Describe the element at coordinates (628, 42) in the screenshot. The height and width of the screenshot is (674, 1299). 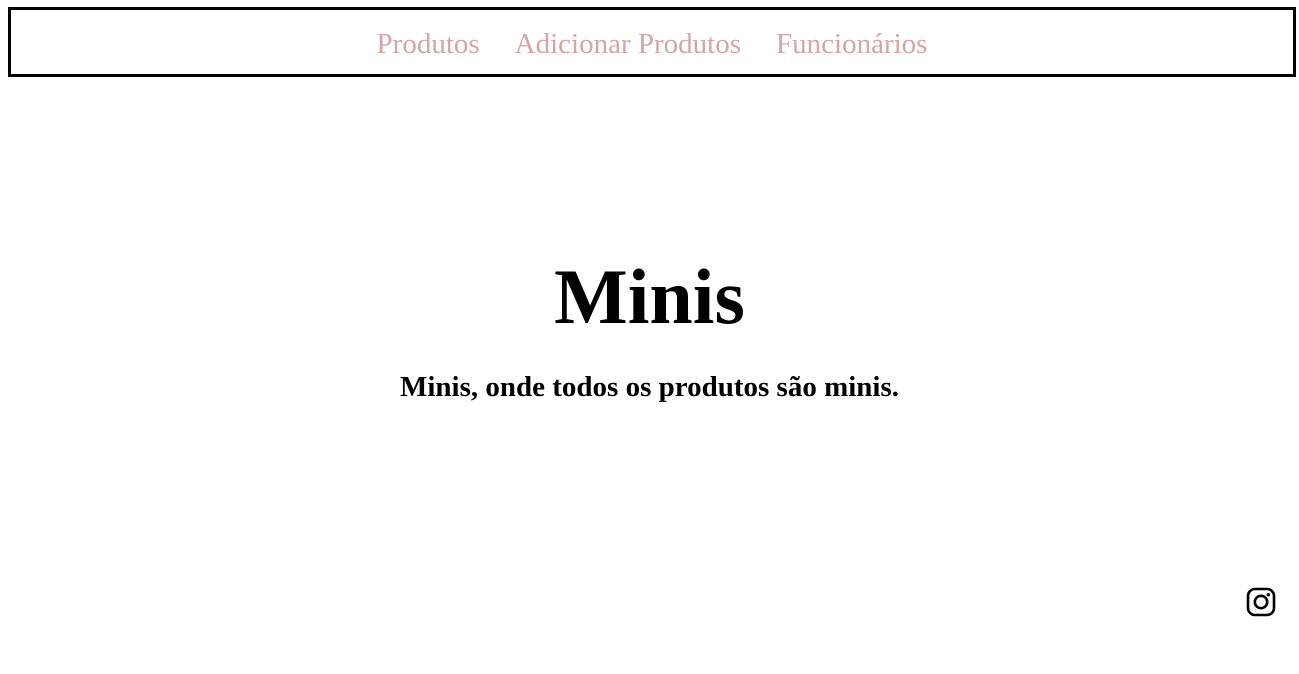
I see `nav-link-adicionar-produtos: Adicionar Produtos` at that location.